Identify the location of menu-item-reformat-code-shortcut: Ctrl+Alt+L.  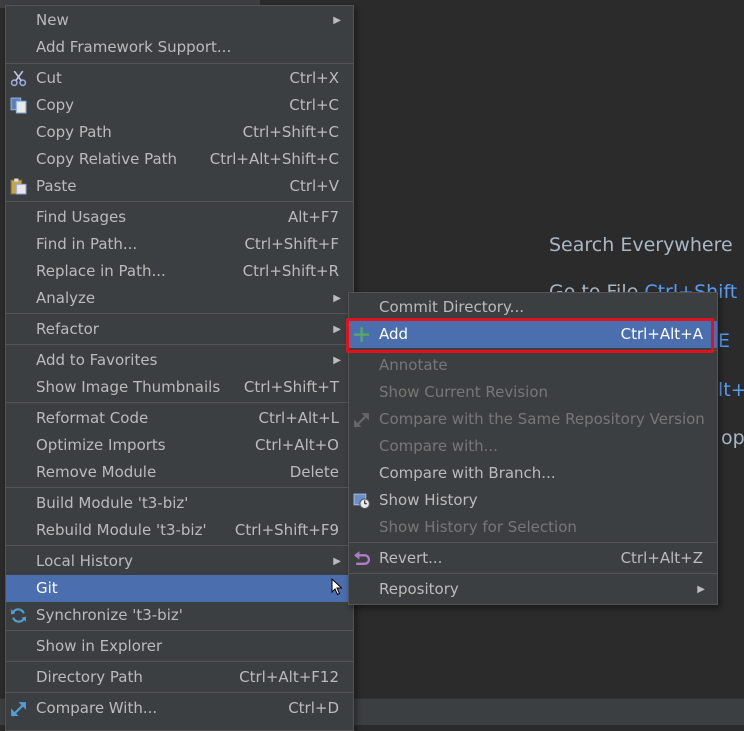
(299, 418).